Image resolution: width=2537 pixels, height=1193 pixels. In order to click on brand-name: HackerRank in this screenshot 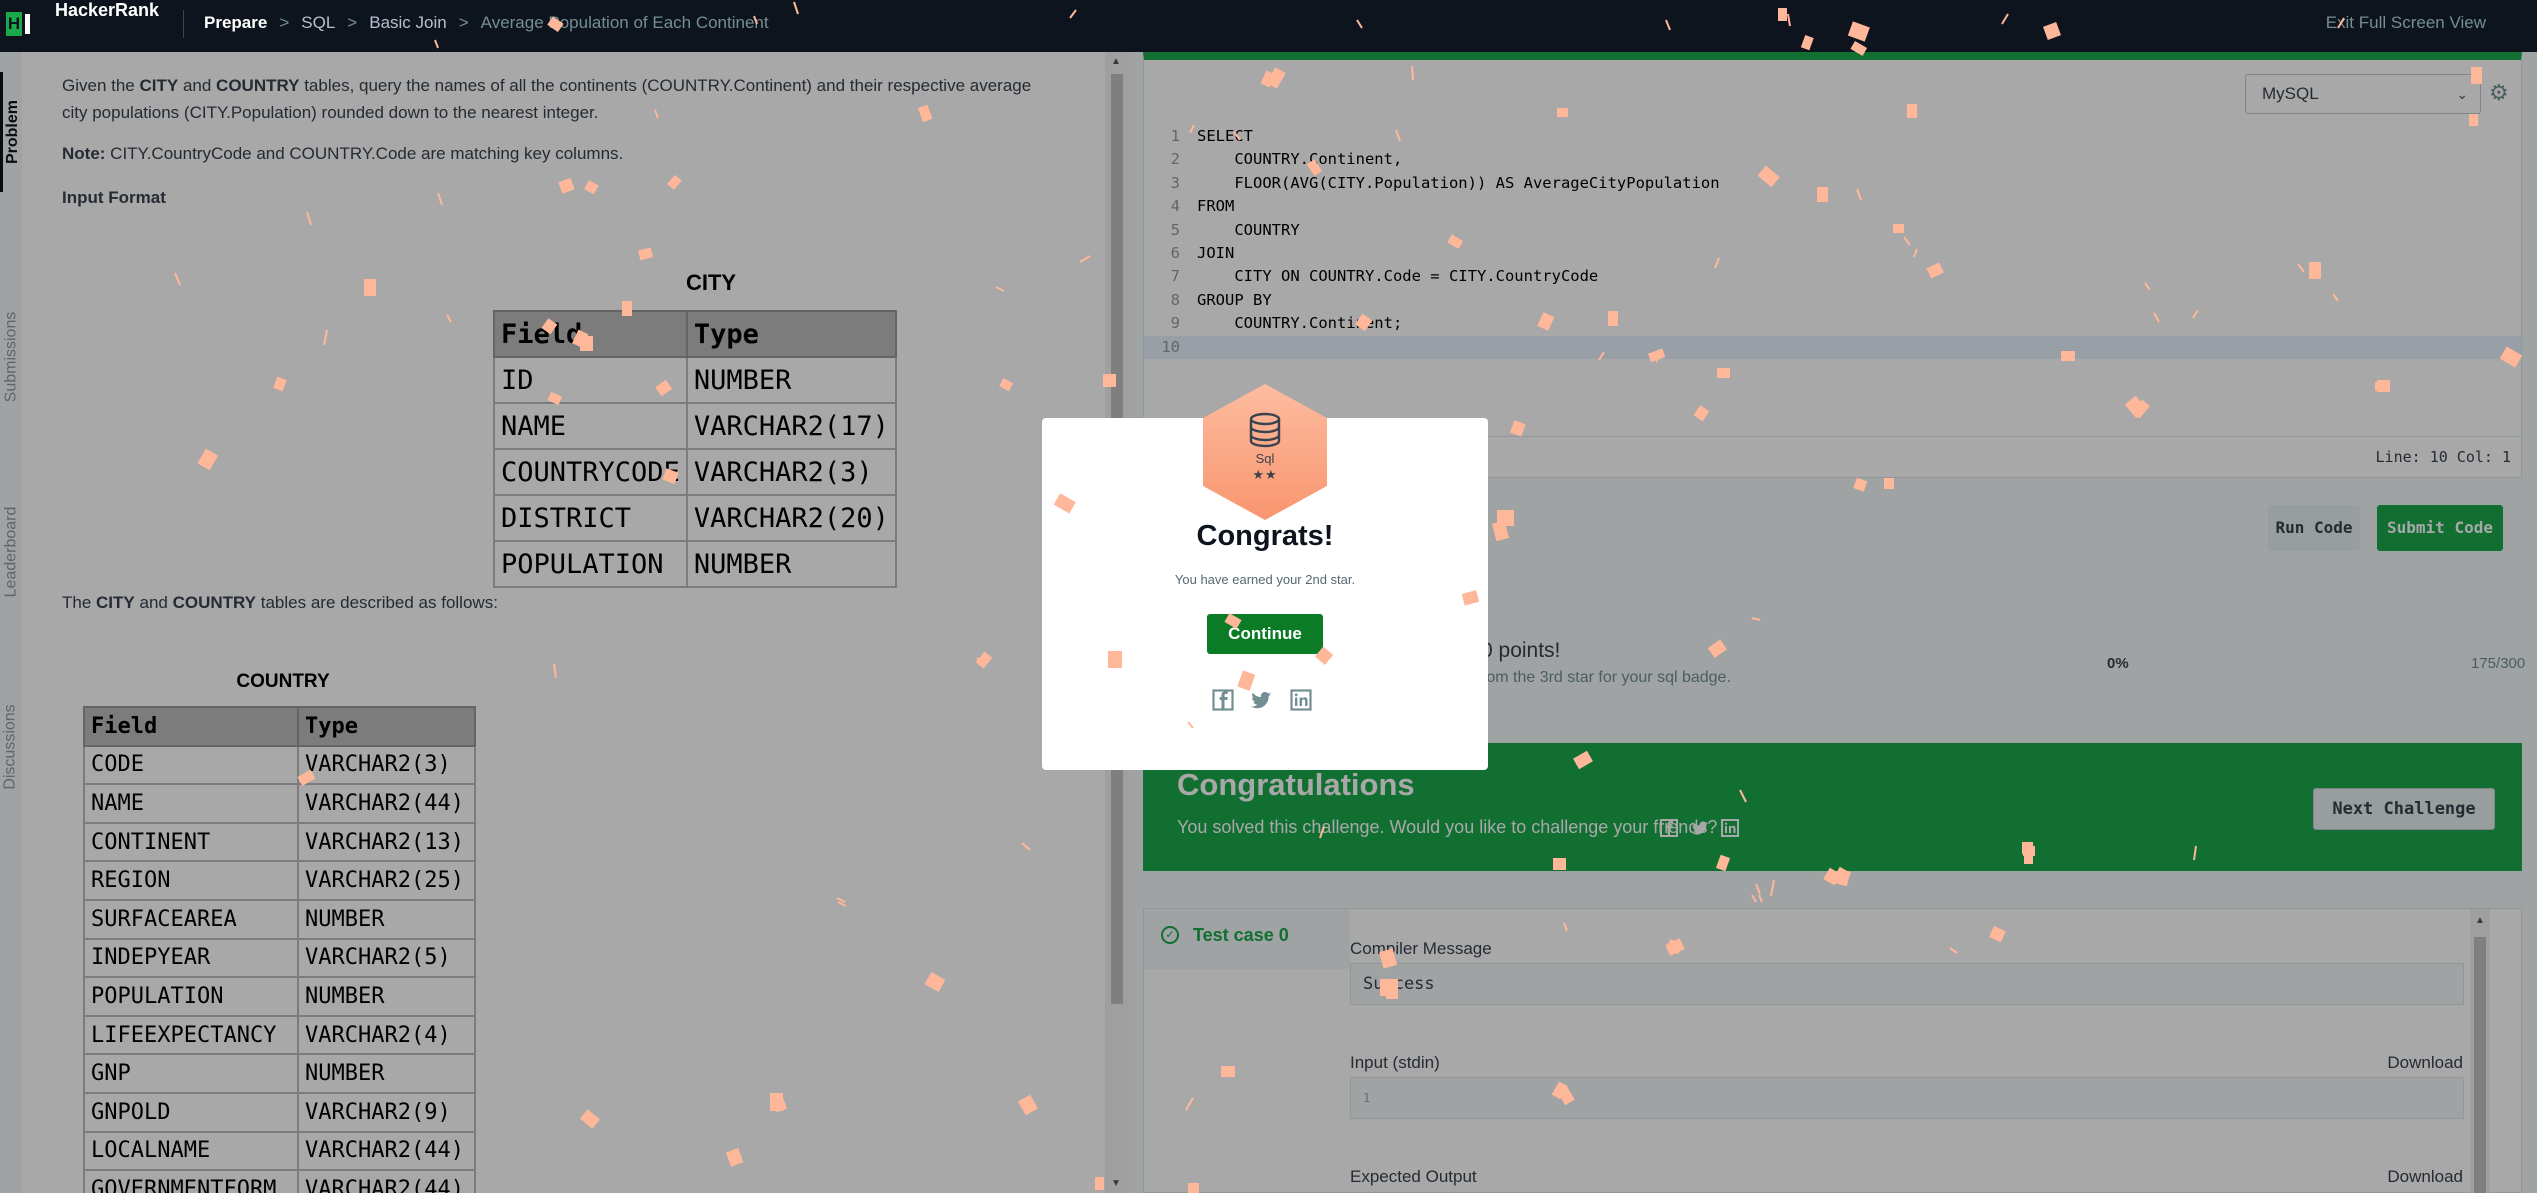, I will do `click(107, 26)`.